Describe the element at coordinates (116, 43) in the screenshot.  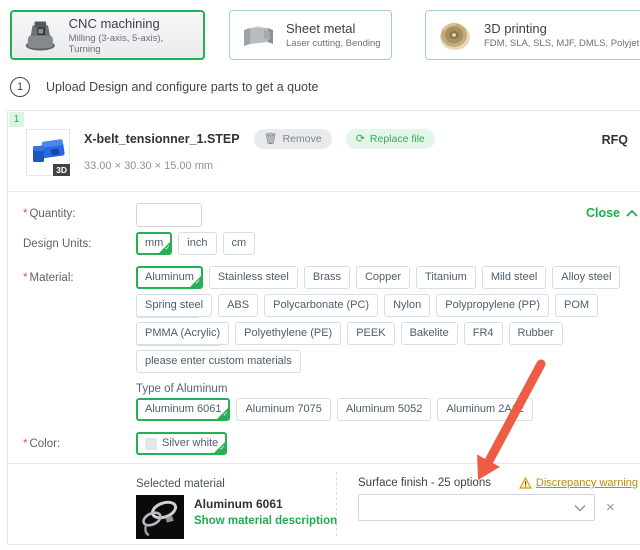
I see `tab-subtitle: Milling (3-axis, 5-axis), Turning` at that location.